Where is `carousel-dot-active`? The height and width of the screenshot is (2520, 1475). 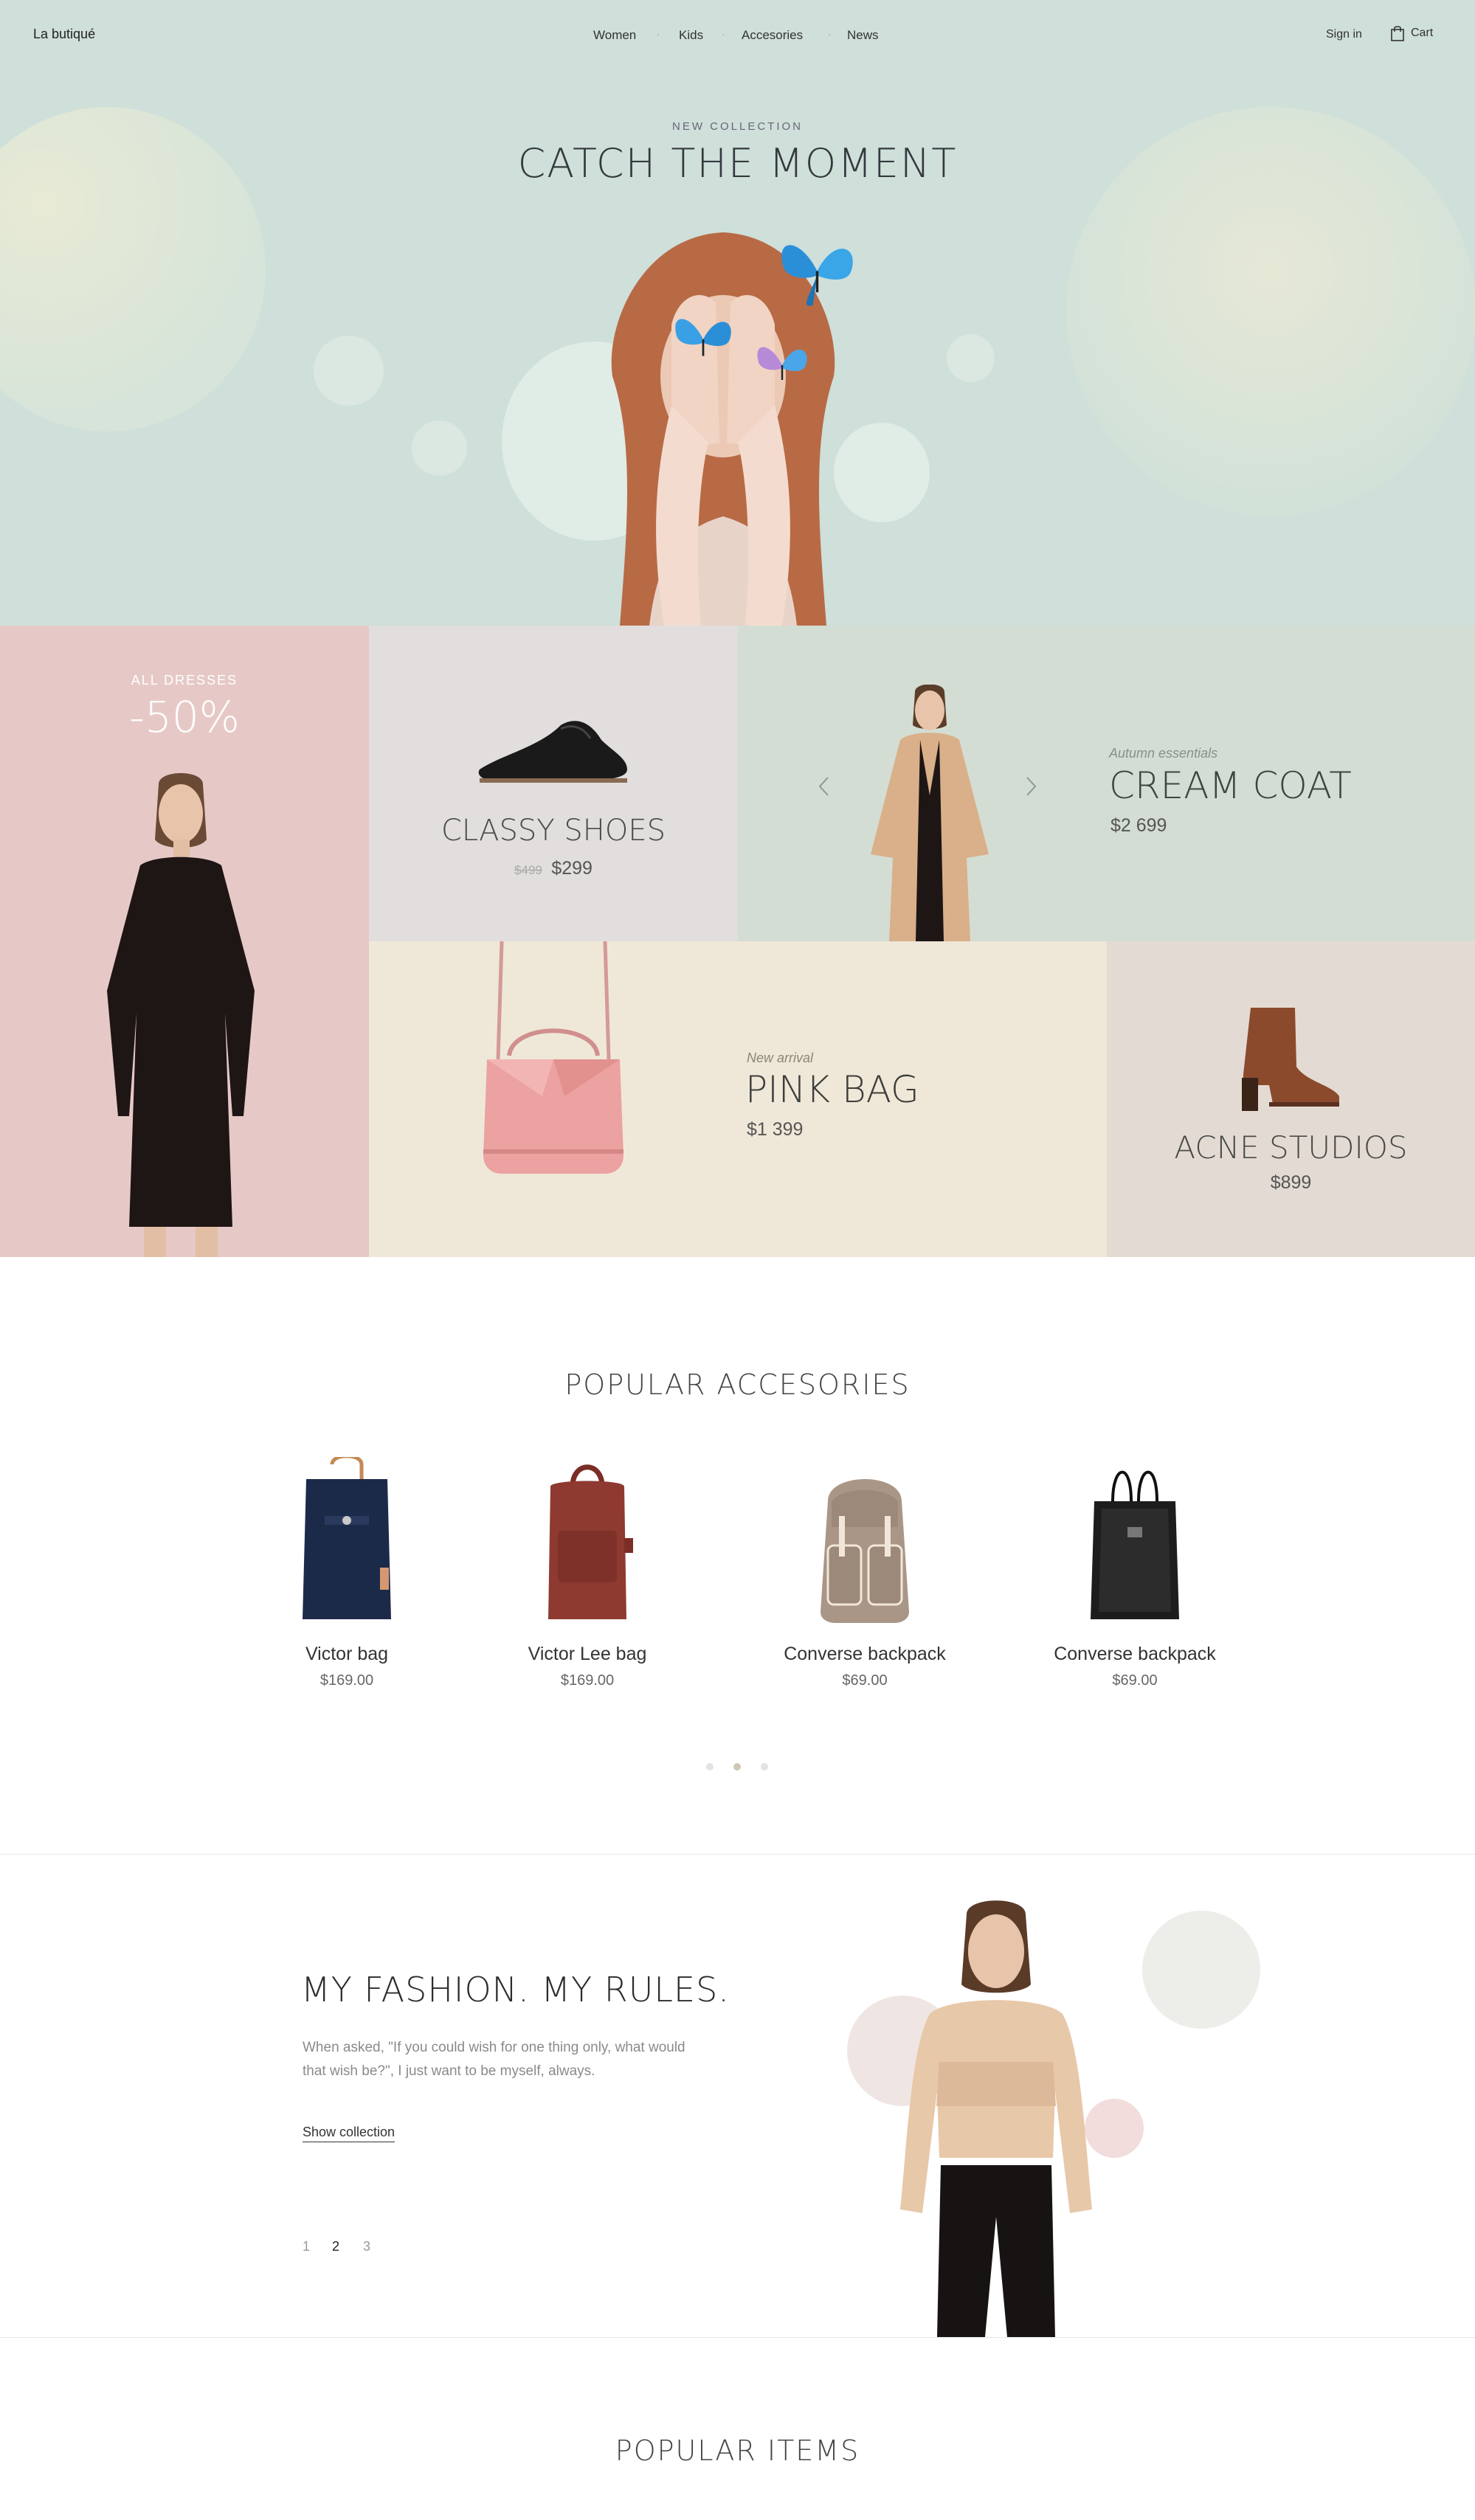
carousel-dot-active is located at coordinates (737, 1767).